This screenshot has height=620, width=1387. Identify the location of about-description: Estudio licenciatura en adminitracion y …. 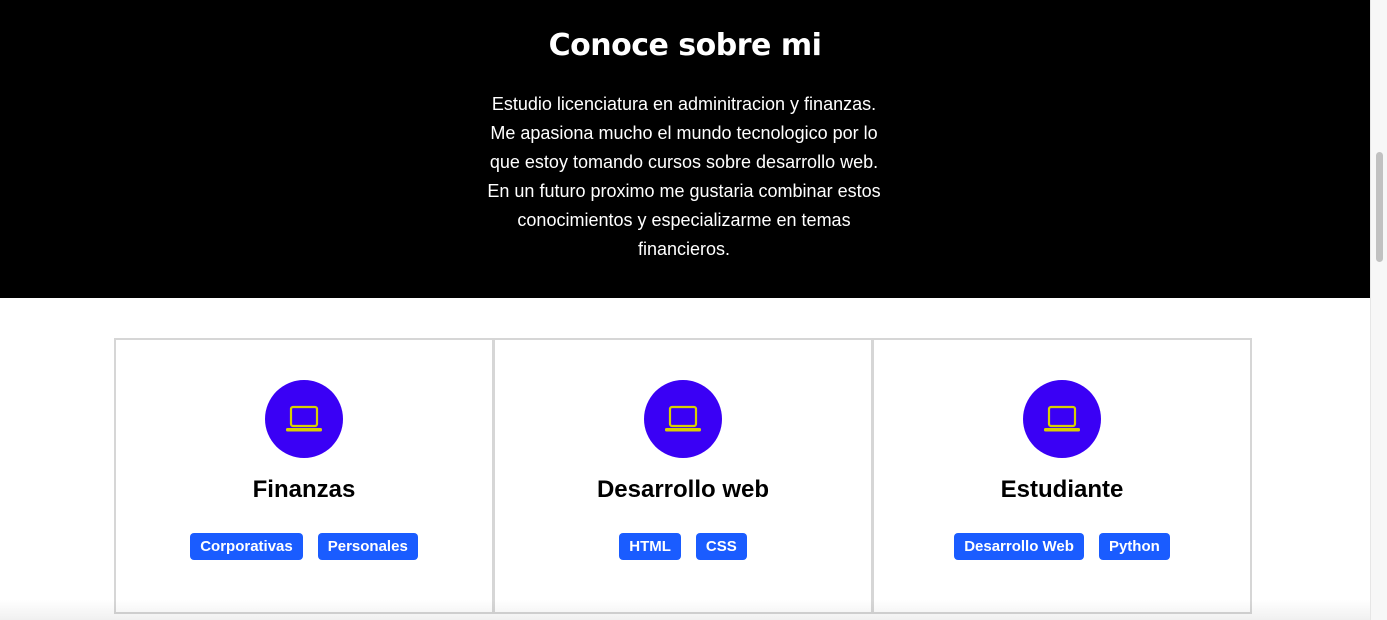
(684, 176).